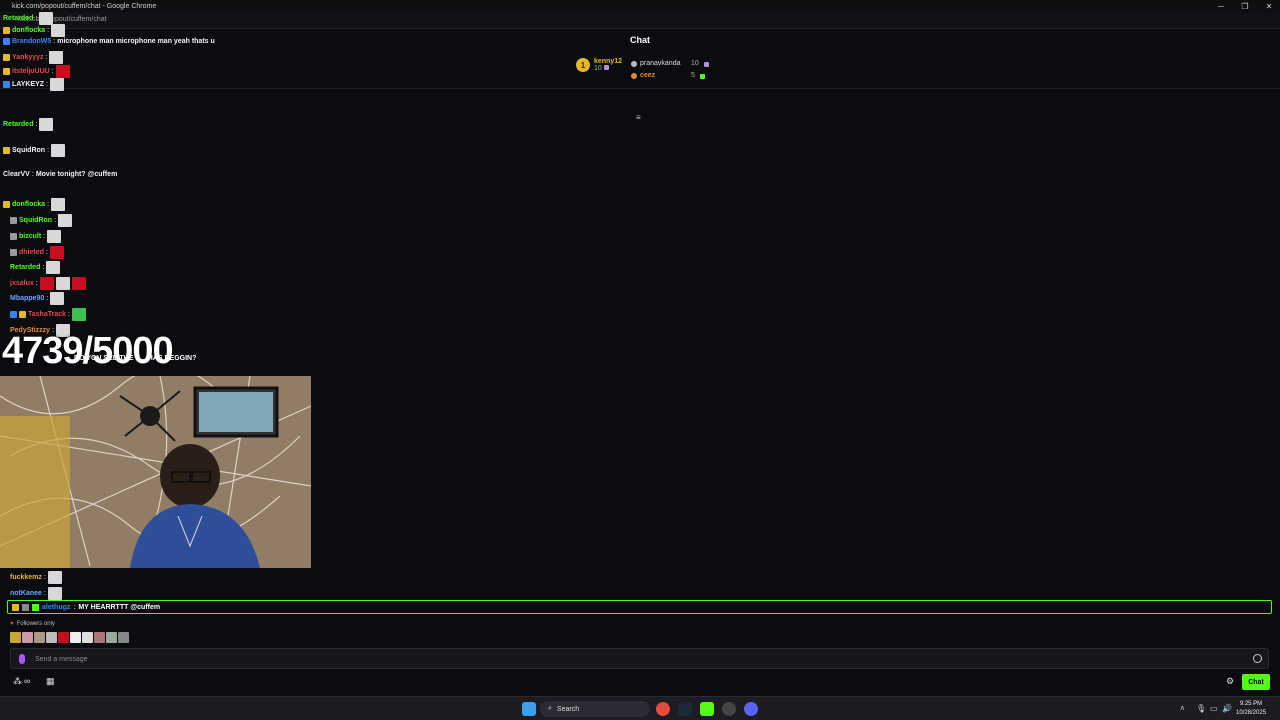  I want to click on chat-message: notKanee:, so click(36, 593).